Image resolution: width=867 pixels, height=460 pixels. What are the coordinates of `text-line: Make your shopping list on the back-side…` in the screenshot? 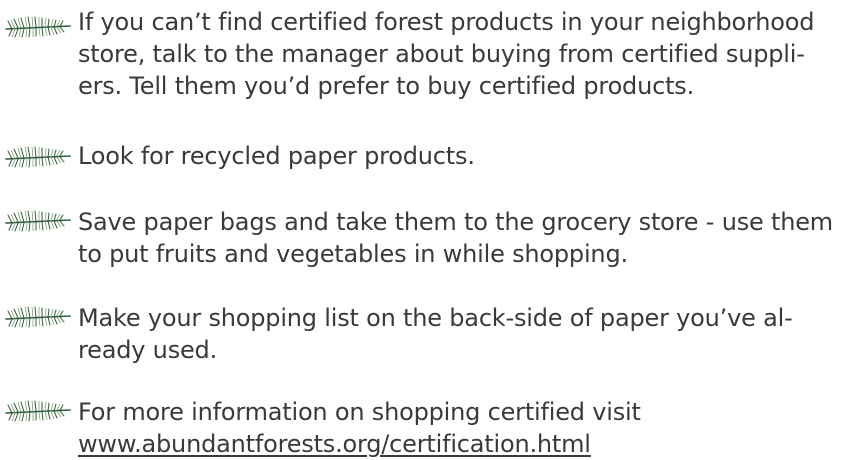 It's located at (435, 318).